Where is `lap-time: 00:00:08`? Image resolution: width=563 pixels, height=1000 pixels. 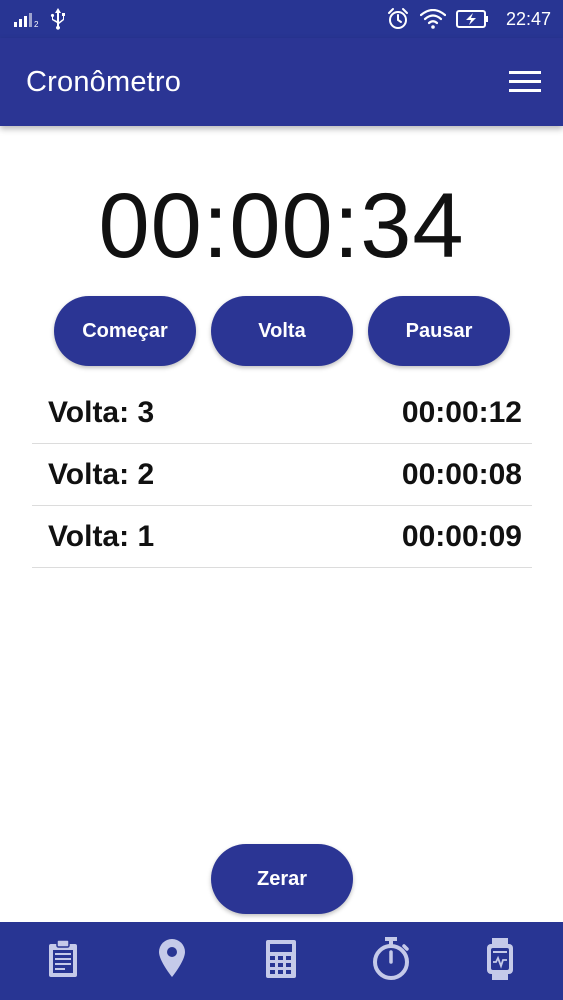 lap-time: 00:00:08 is located at coordinates (461, 474).